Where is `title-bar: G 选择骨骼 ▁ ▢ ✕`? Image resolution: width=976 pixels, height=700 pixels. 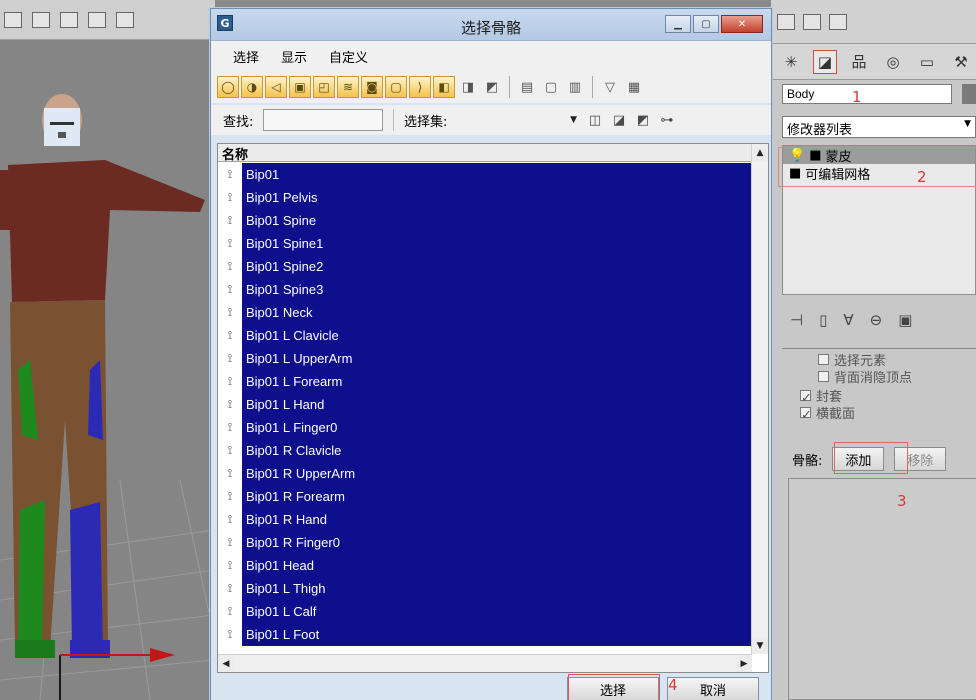 title-bar: G 选择骨骼 ▁ ▢ ✕ is located at coordinates (491, 25).